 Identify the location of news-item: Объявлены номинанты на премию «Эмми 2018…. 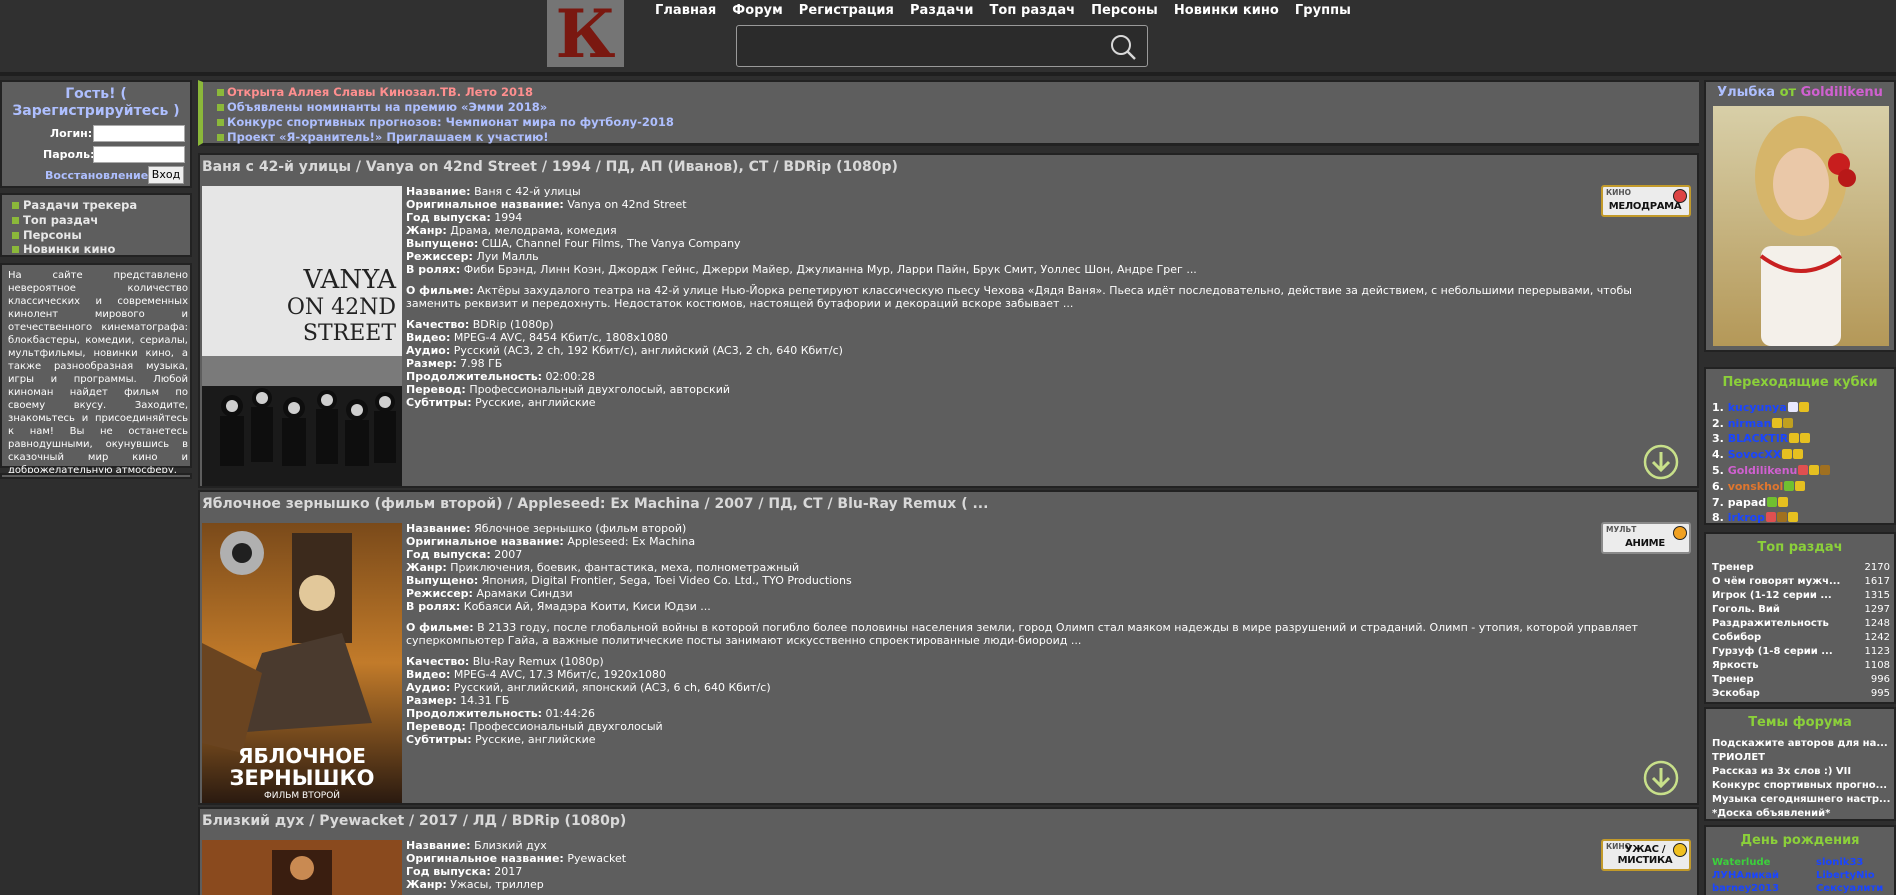
(382, 107).